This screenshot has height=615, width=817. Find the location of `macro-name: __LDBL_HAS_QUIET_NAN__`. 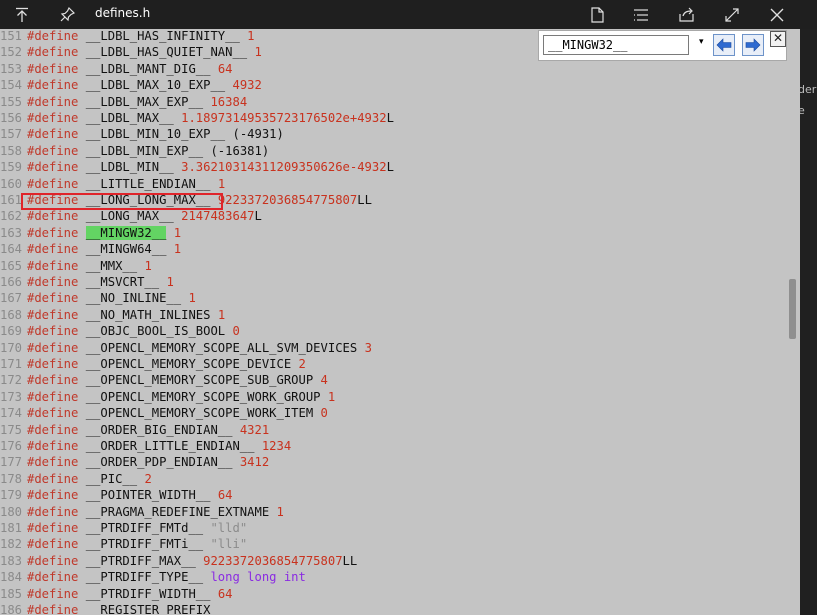

macro-name: __LDBL_HAS_QUIET_NAN__ is located at coordinates (166, 52).